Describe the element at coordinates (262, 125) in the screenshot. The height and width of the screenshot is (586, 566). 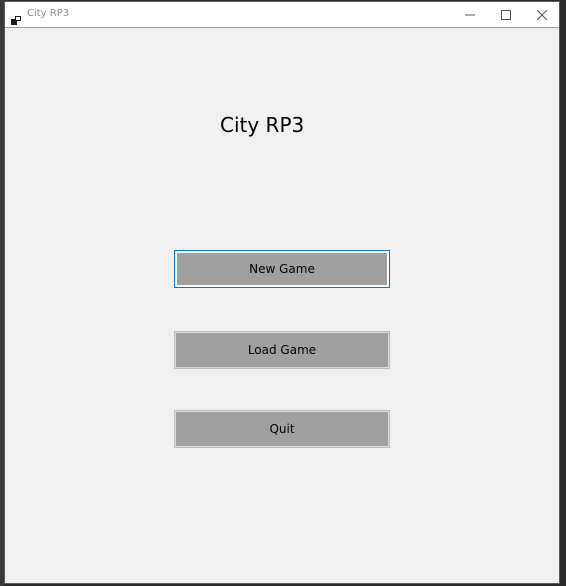
I see `game-title: City RP3` at that location.